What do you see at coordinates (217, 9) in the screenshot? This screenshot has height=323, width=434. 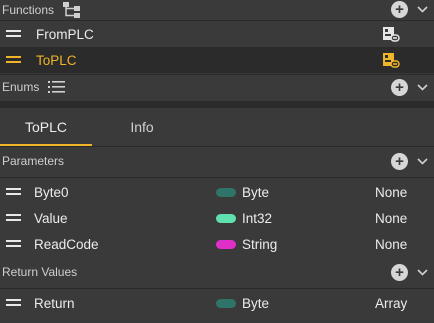 I see `functions-header: Functions +` at bounding box center [217, 9].